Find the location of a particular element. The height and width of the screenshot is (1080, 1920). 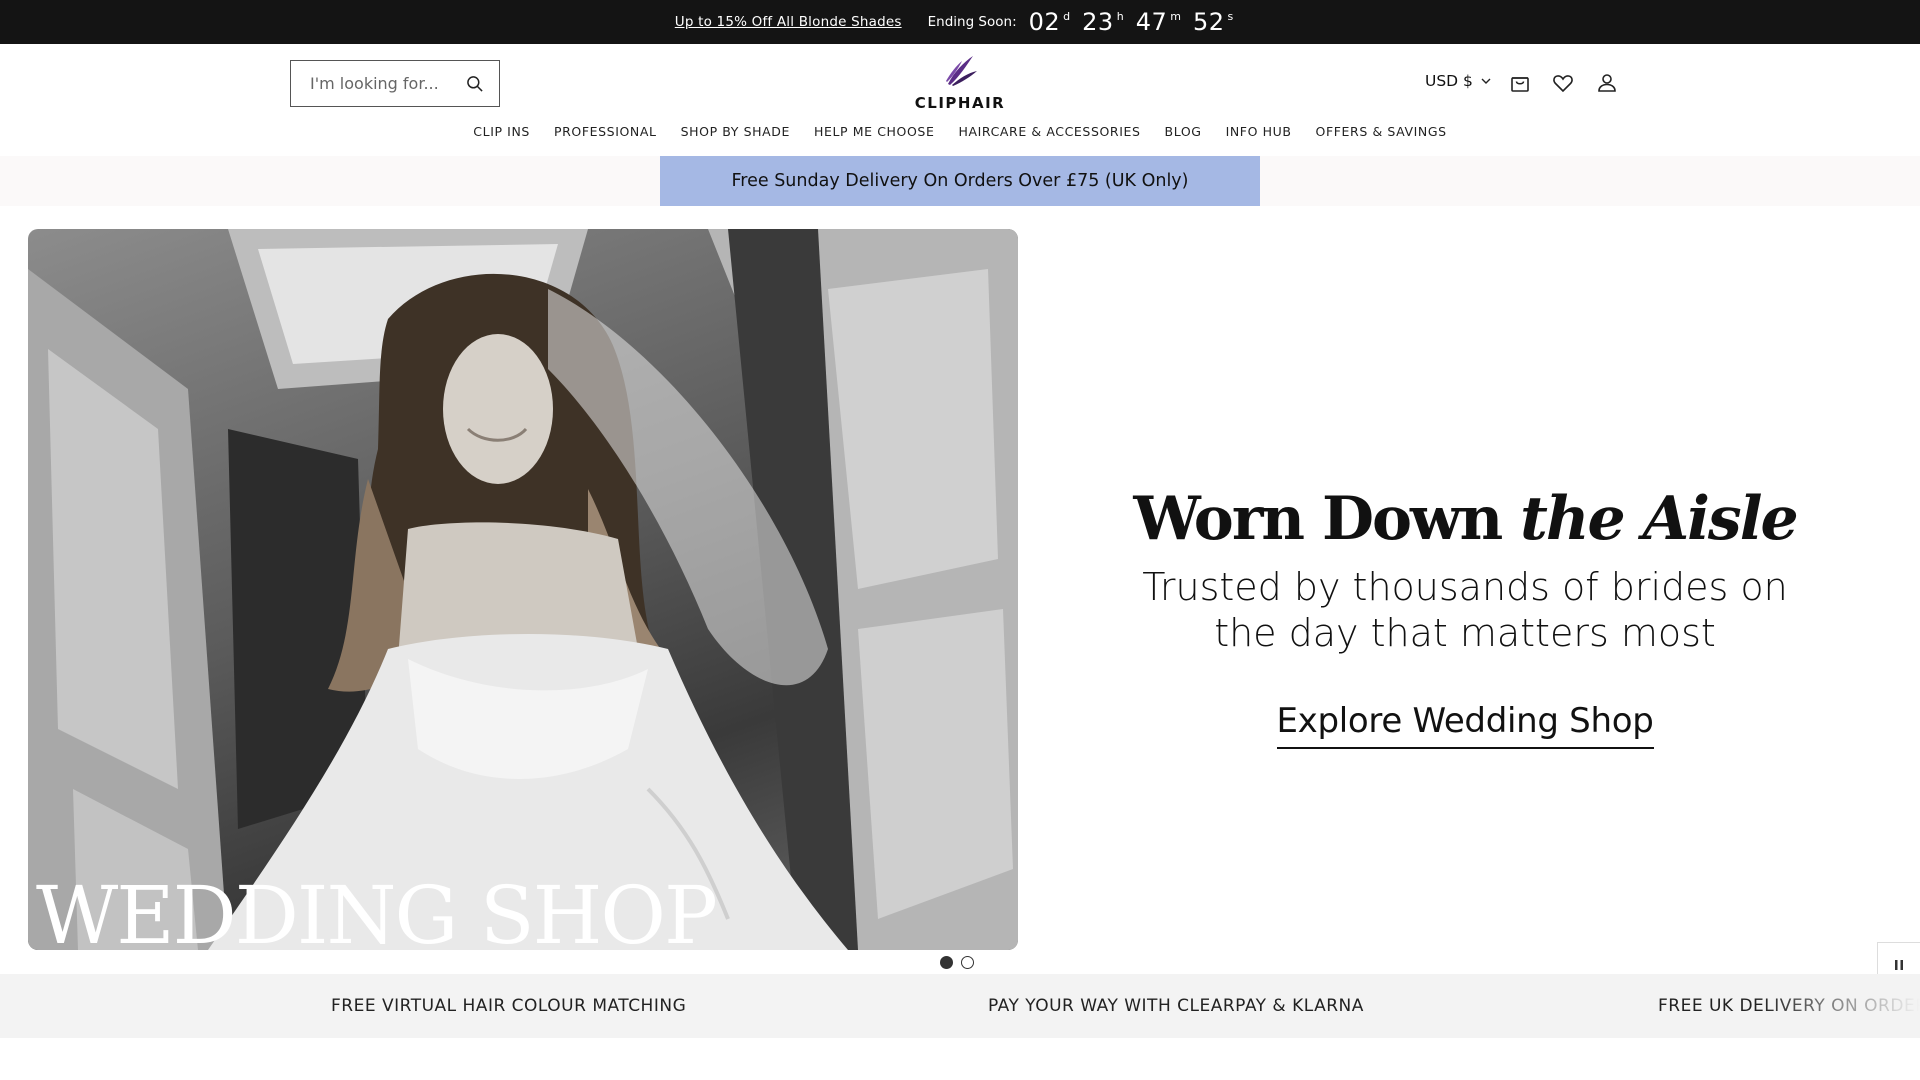

nav-item-blog: BLOG is located at coordinates (1183, 131).